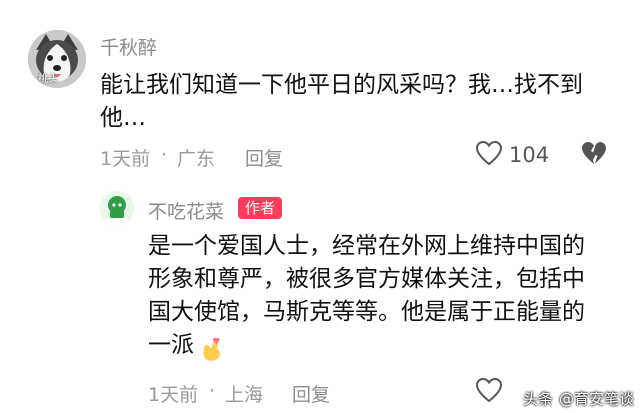  What do you see at coordinates (366, 279) in the screenshot?
I see `comment-text-line: 形象和尊严，被很多官方媒体关注，包括中` at bounding box center [366, 279].